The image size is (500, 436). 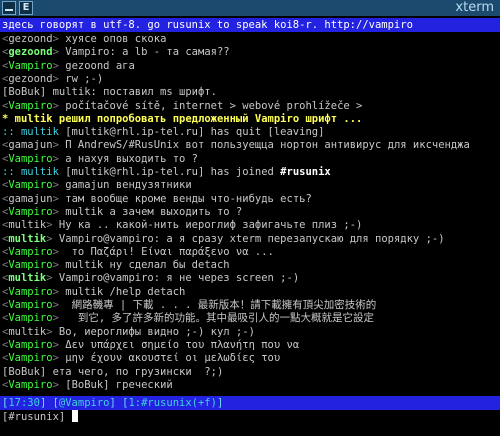 I want to click on message-text: μην έχουν ακουστεί οι μελωδίες του, so click(x=173, y=358).